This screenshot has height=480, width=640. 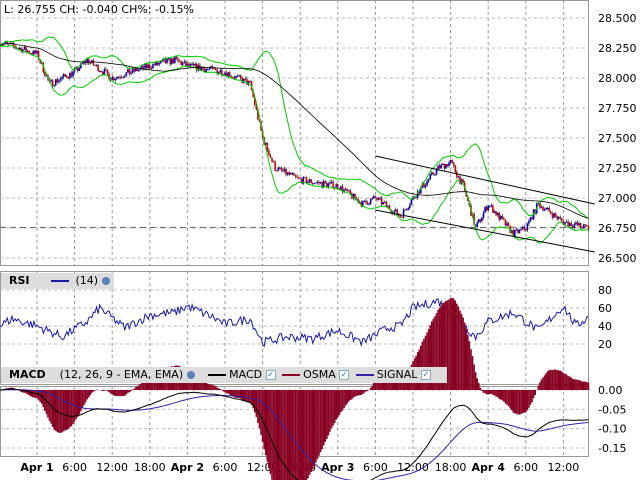 What do you see at coordinates (617, 228) in the screenshot?
I see `price-tick-label: 26.750` at bounding box center [617, 228].